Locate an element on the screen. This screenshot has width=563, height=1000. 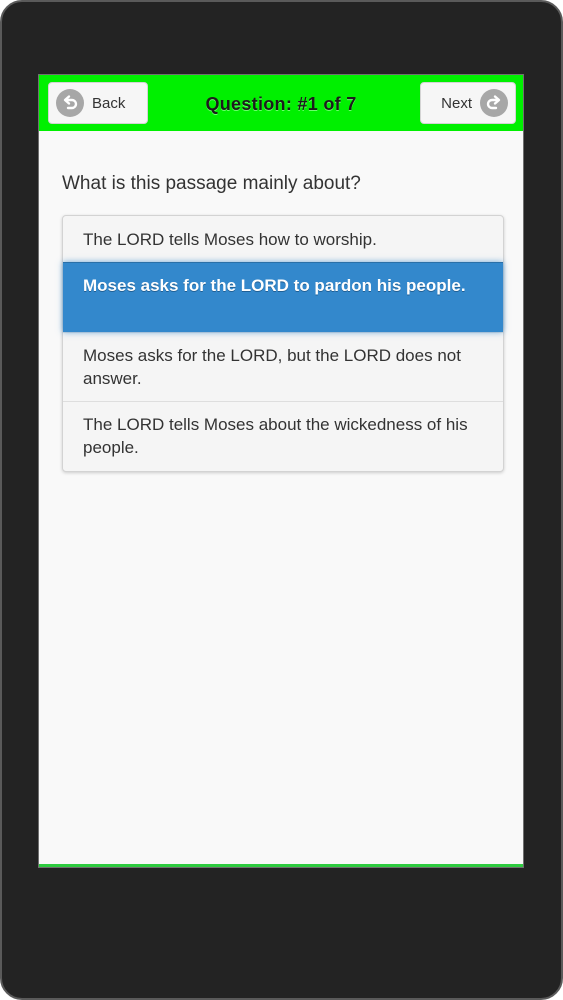
answer-option-1: The LORD tells Moses how to worship. is located at coordinates (283, 239).